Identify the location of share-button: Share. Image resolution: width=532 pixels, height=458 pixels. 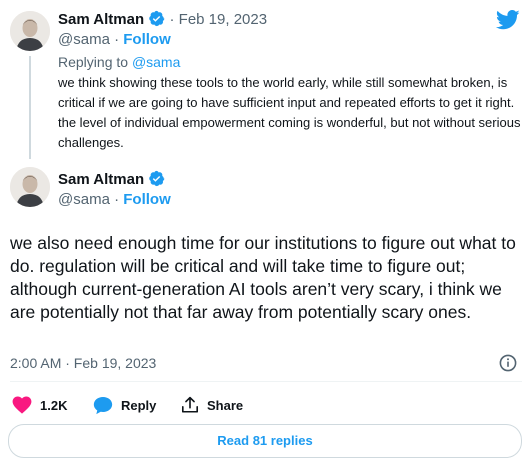
(212, 405).